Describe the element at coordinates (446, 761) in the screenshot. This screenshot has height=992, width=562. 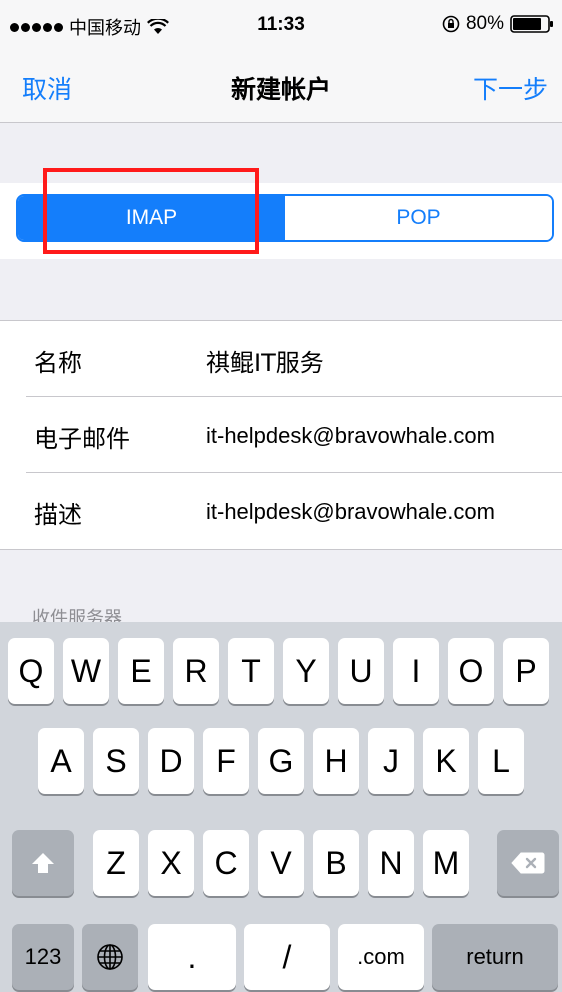
I see `key-k: K` at that location.